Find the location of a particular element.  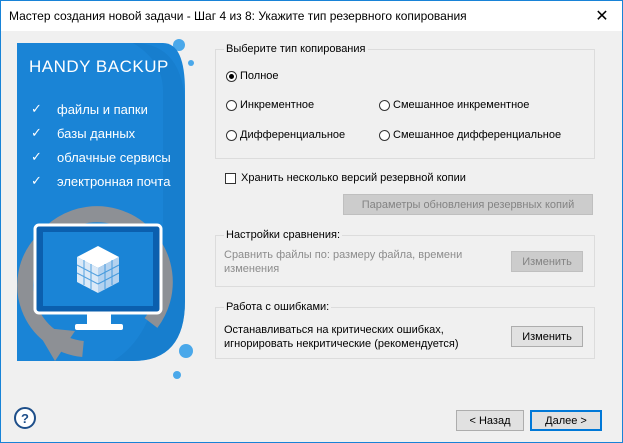

radio-mixed-incremental-label: Смешанное инкрементное is located at coordinates (461, 105).